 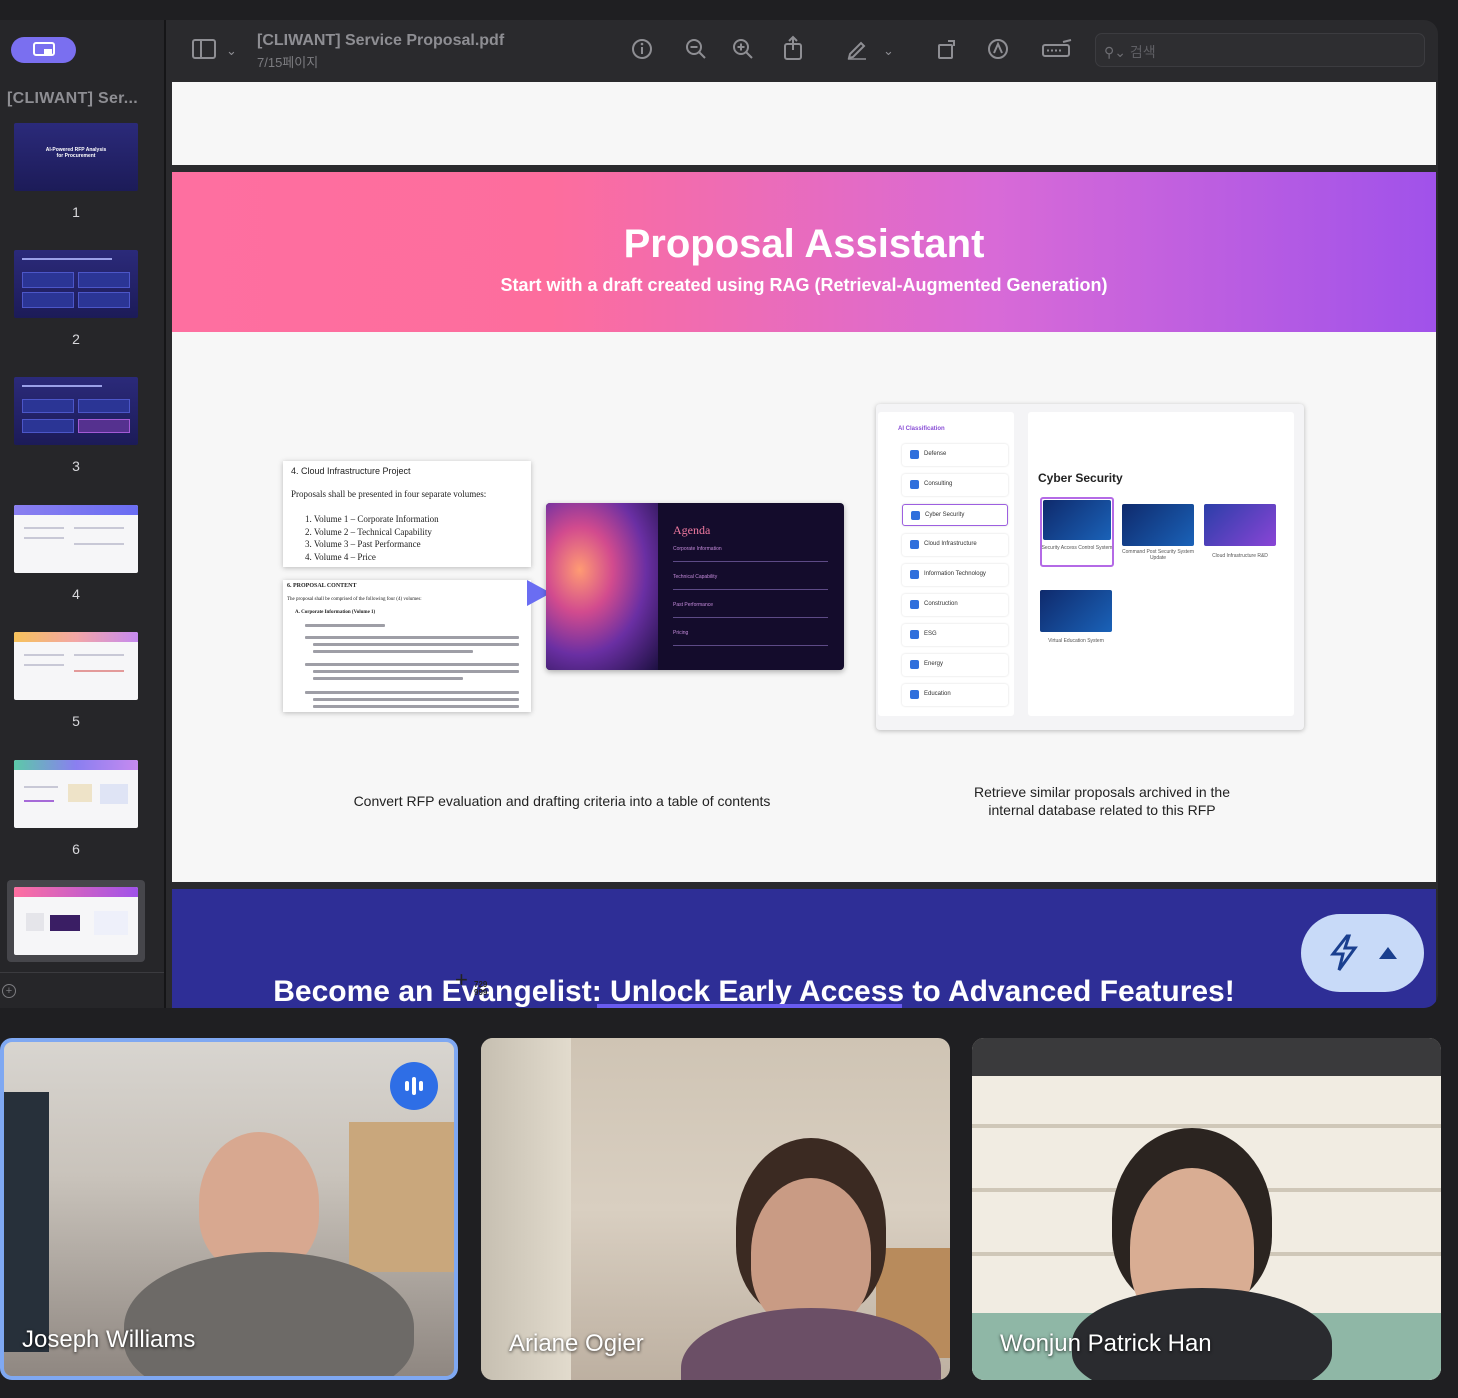 What do you see at coordinates (1260, 50) in the screenshot?
I see `search-field: ⚲⌄ 검색` at bounding box center [1260, 50].